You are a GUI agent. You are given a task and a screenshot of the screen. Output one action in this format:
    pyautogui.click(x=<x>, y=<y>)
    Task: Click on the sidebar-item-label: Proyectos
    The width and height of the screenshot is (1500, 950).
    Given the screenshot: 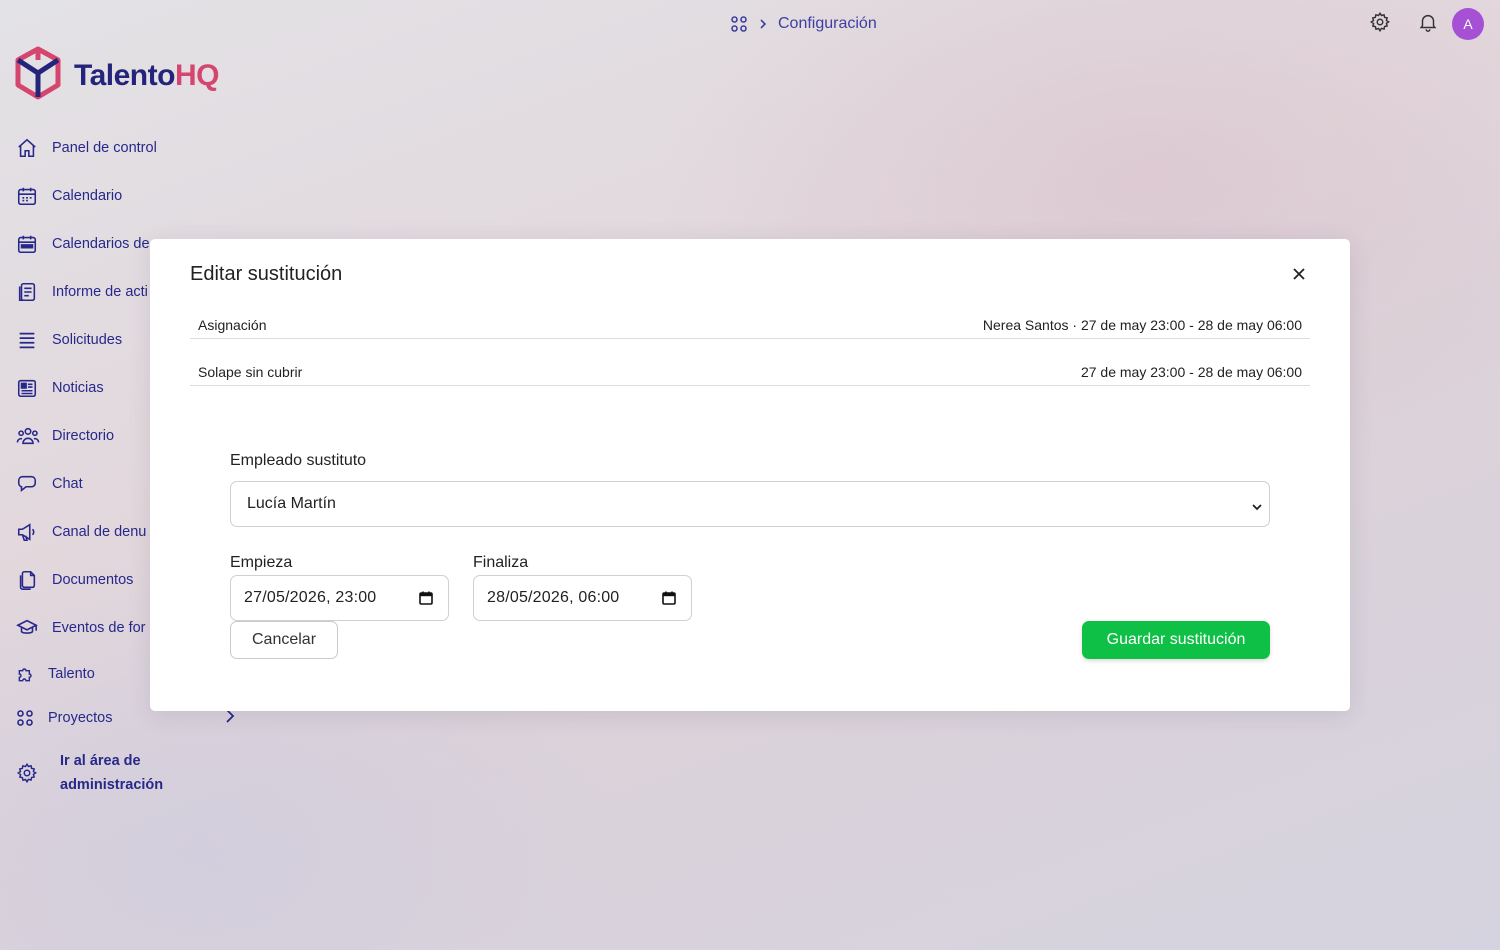 What is the action you would take?
    pyautogui.click(x=80, y=718)
    